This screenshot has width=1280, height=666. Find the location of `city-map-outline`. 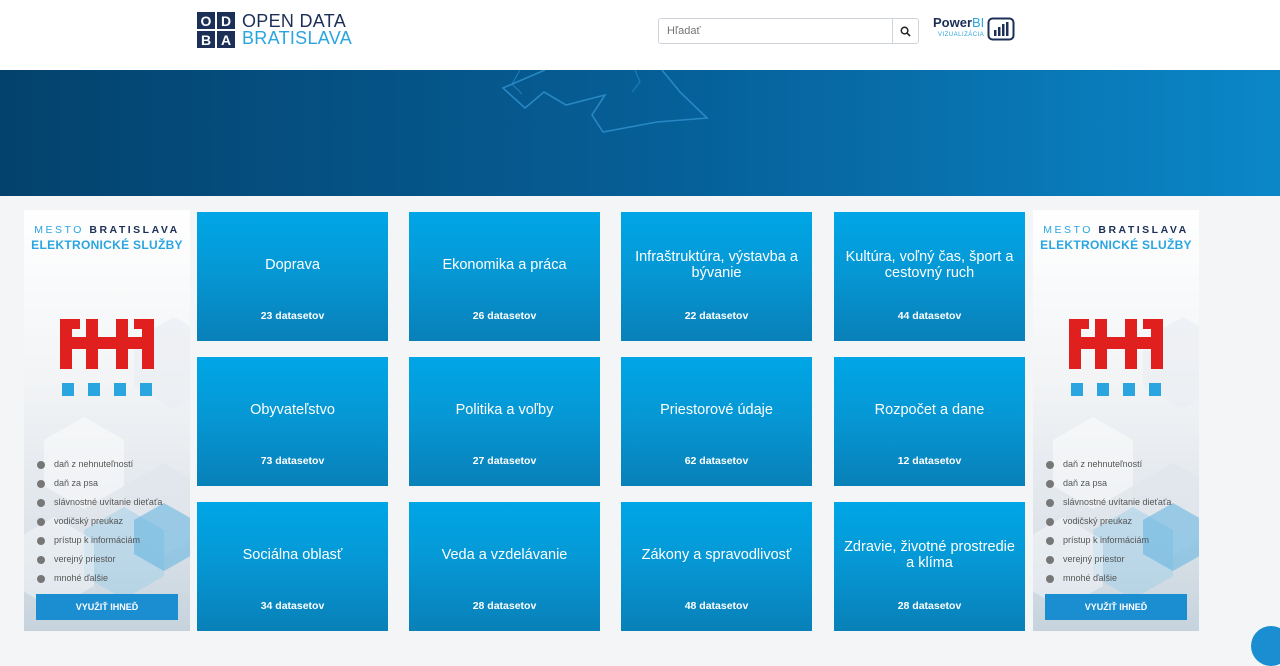

city-map-outline is located at coordinates (605, 101).